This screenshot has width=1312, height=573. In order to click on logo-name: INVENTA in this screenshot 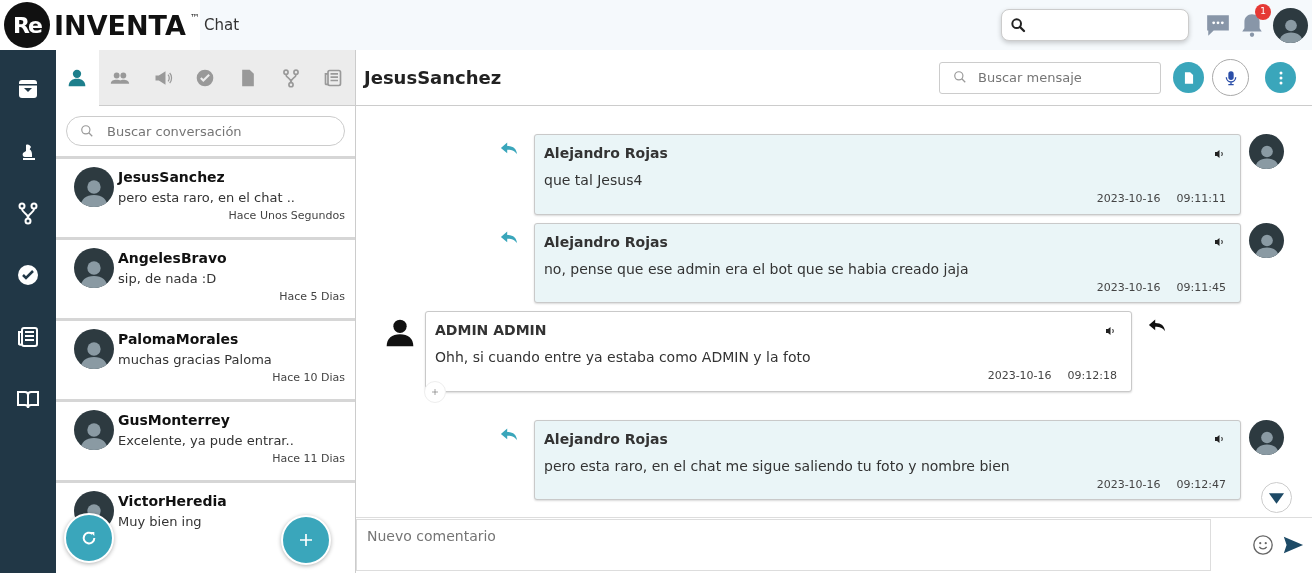, I will do `click(120, 25)`.